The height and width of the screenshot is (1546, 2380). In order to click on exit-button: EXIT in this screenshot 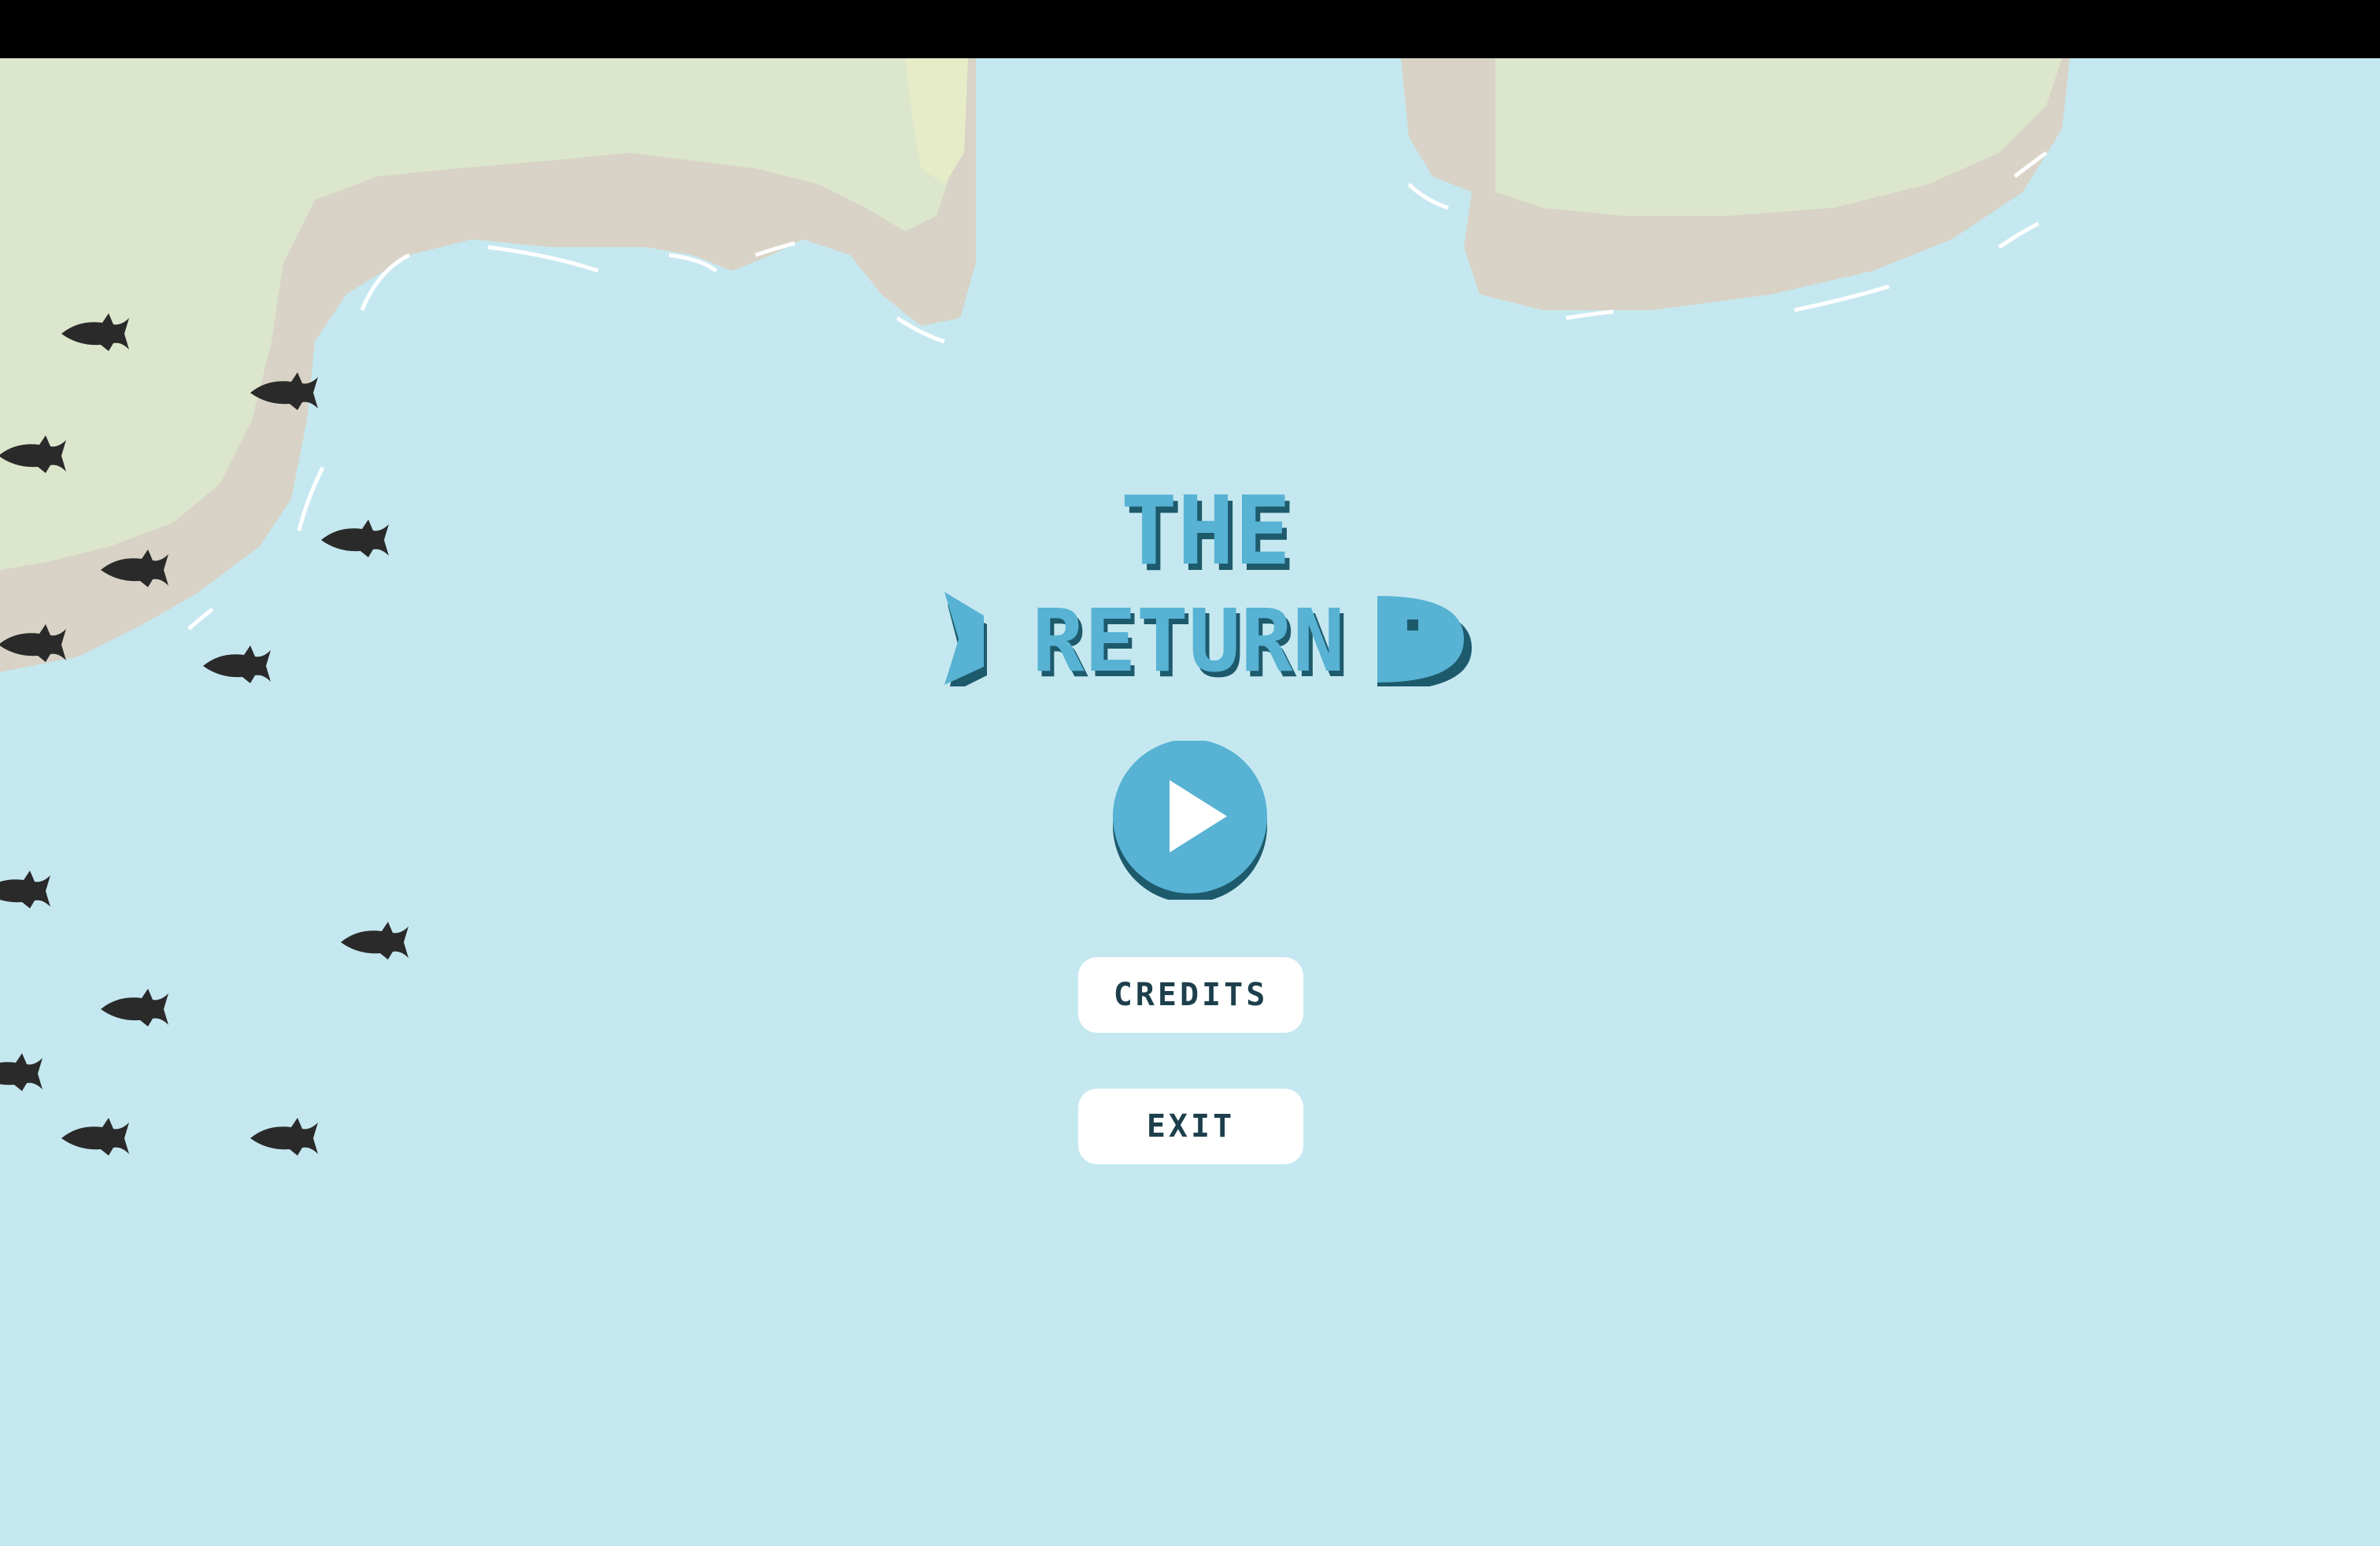, I will do `click(1190, 1126)`.